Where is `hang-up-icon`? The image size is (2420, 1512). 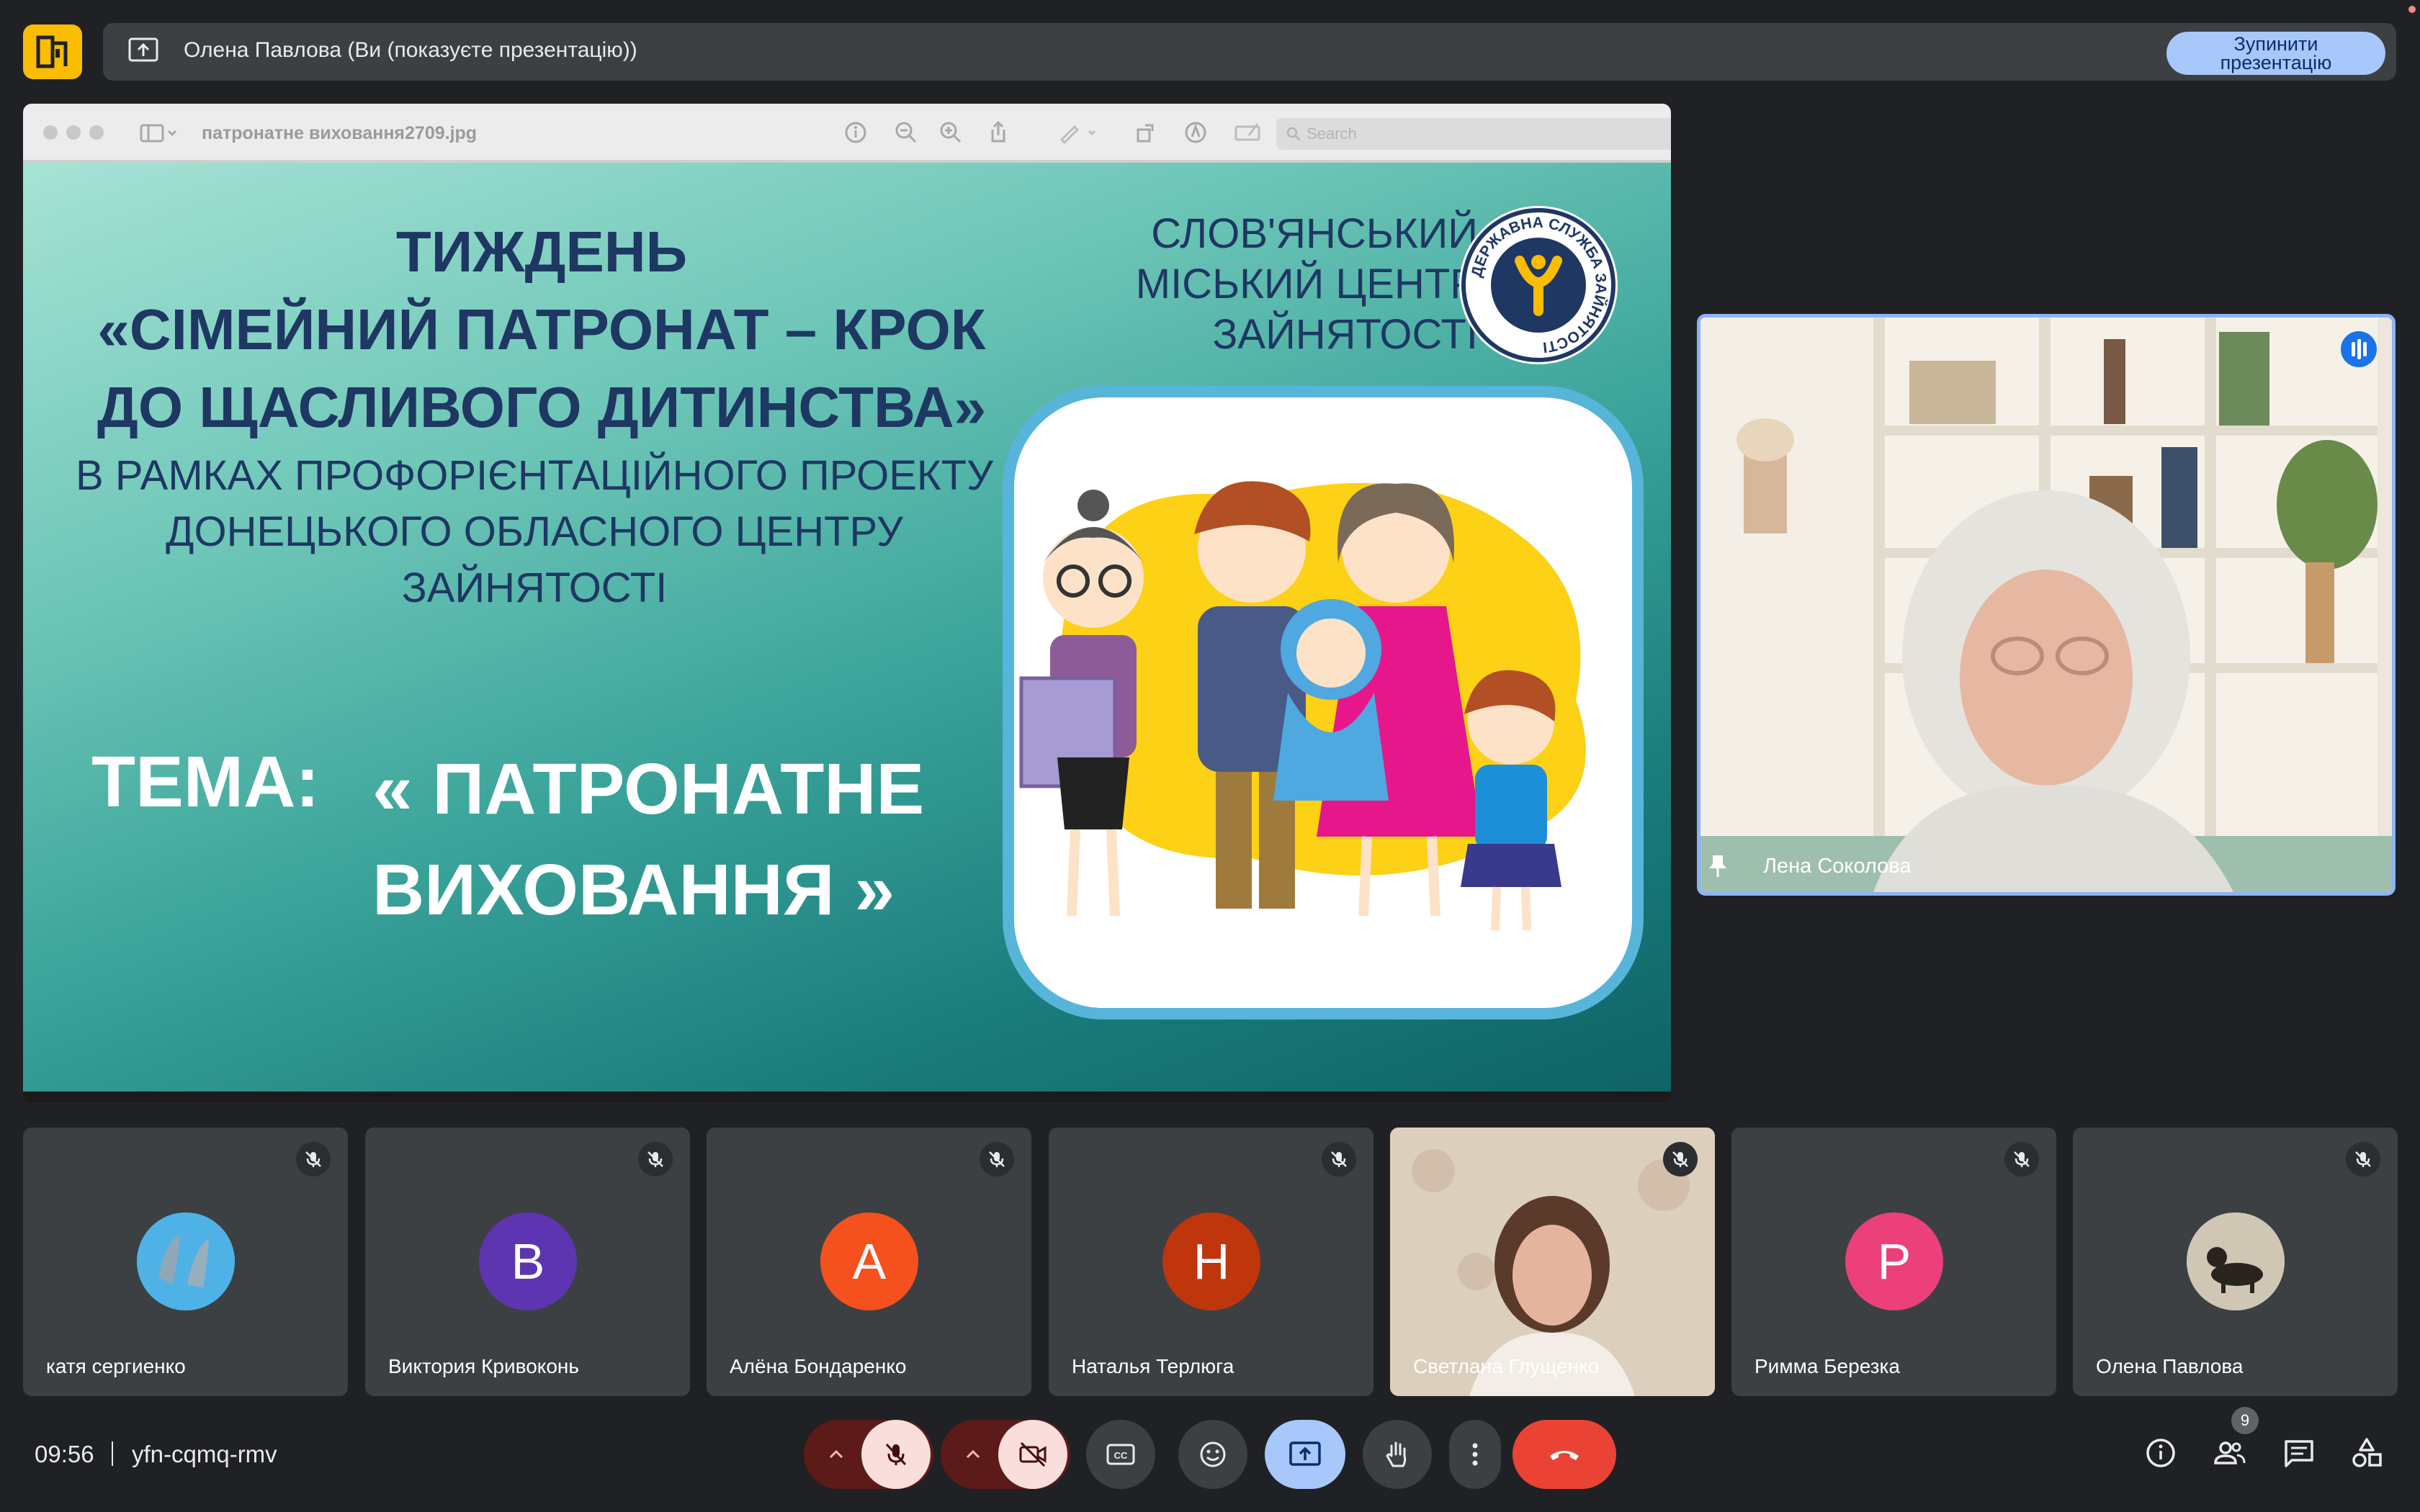
hang-up-icon is located at coordinates (1564, 1455).